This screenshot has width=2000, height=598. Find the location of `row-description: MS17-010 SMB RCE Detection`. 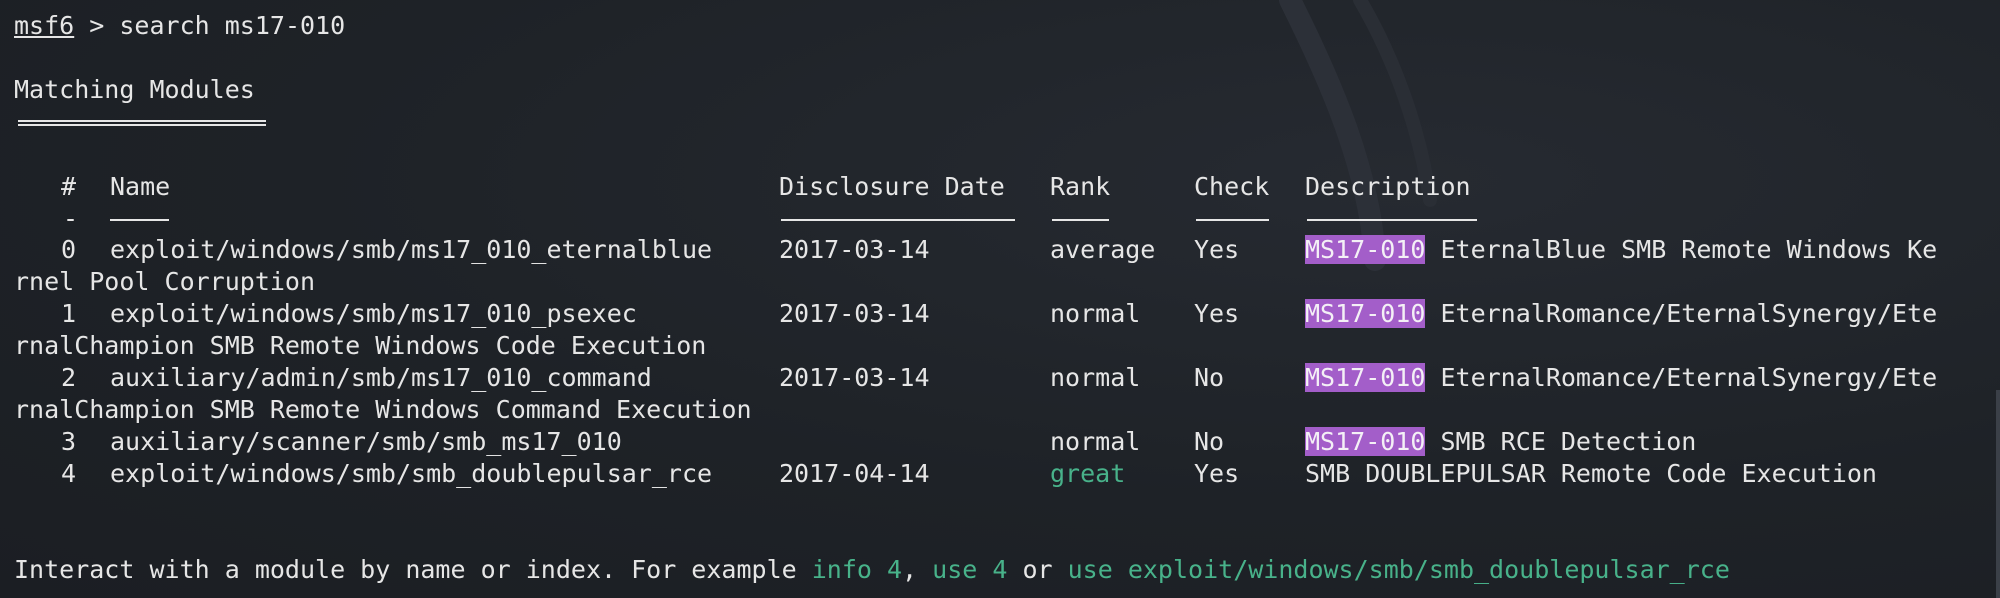

row-description: MS17-010 SMB RCE Detection is located at coordinates (1500, 442).